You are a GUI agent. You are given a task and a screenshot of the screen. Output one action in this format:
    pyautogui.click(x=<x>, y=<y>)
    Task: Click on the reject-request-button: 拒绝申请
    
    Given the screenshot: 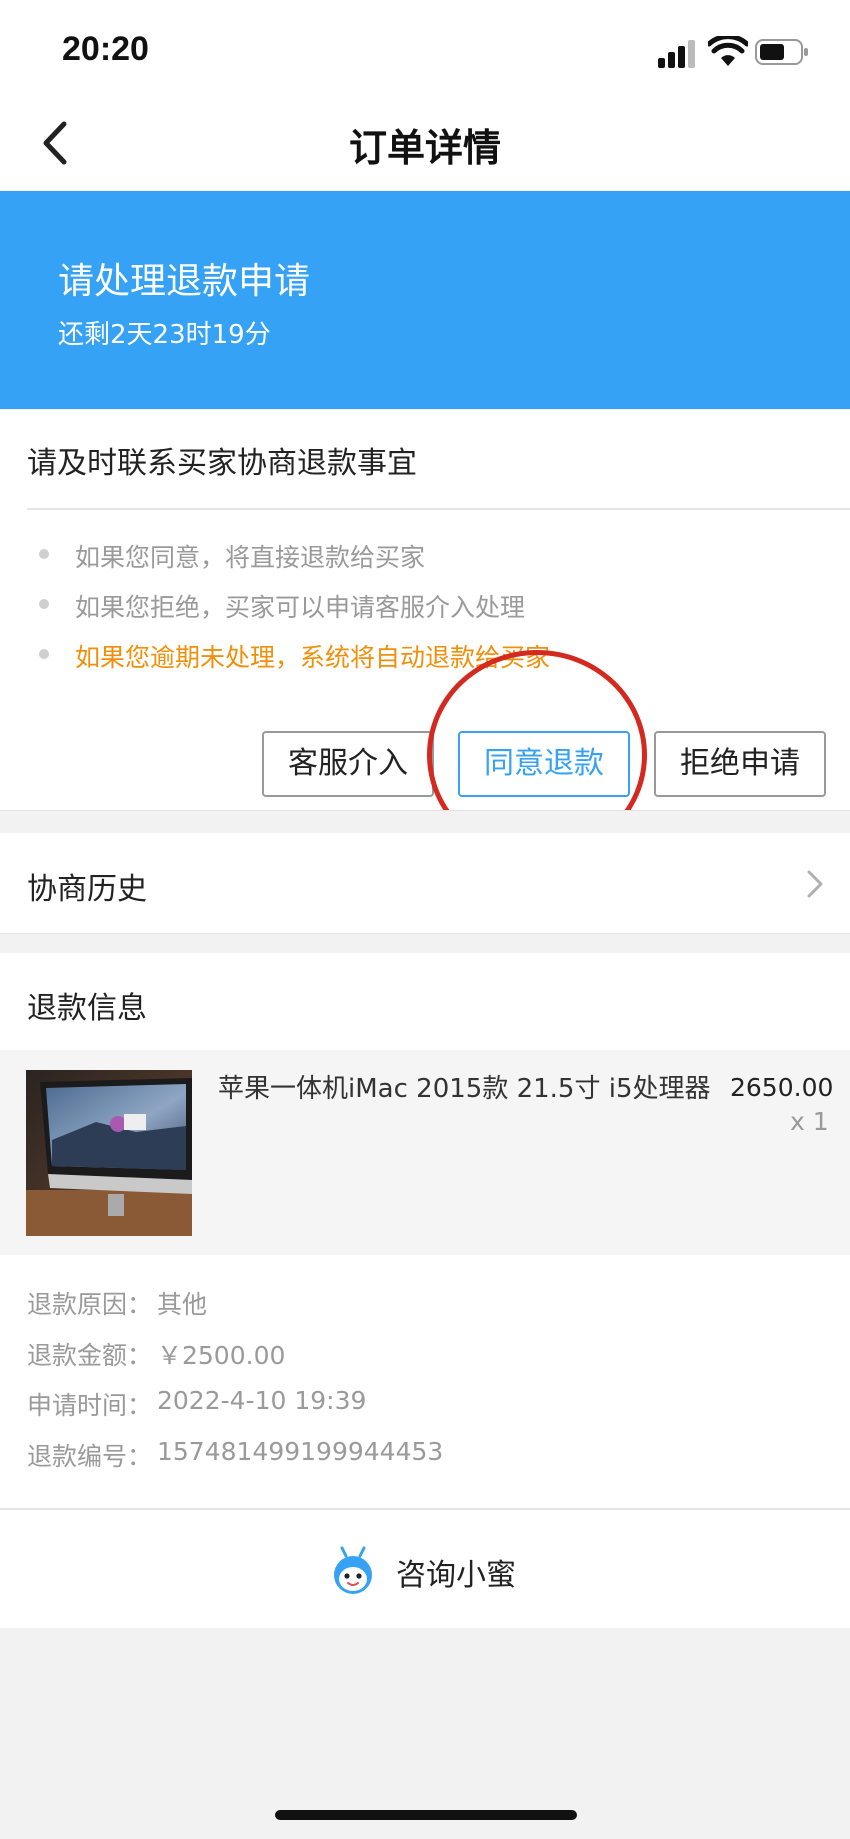 What is the action you would take?
    pyautogui.click(x=740, y=764)
    